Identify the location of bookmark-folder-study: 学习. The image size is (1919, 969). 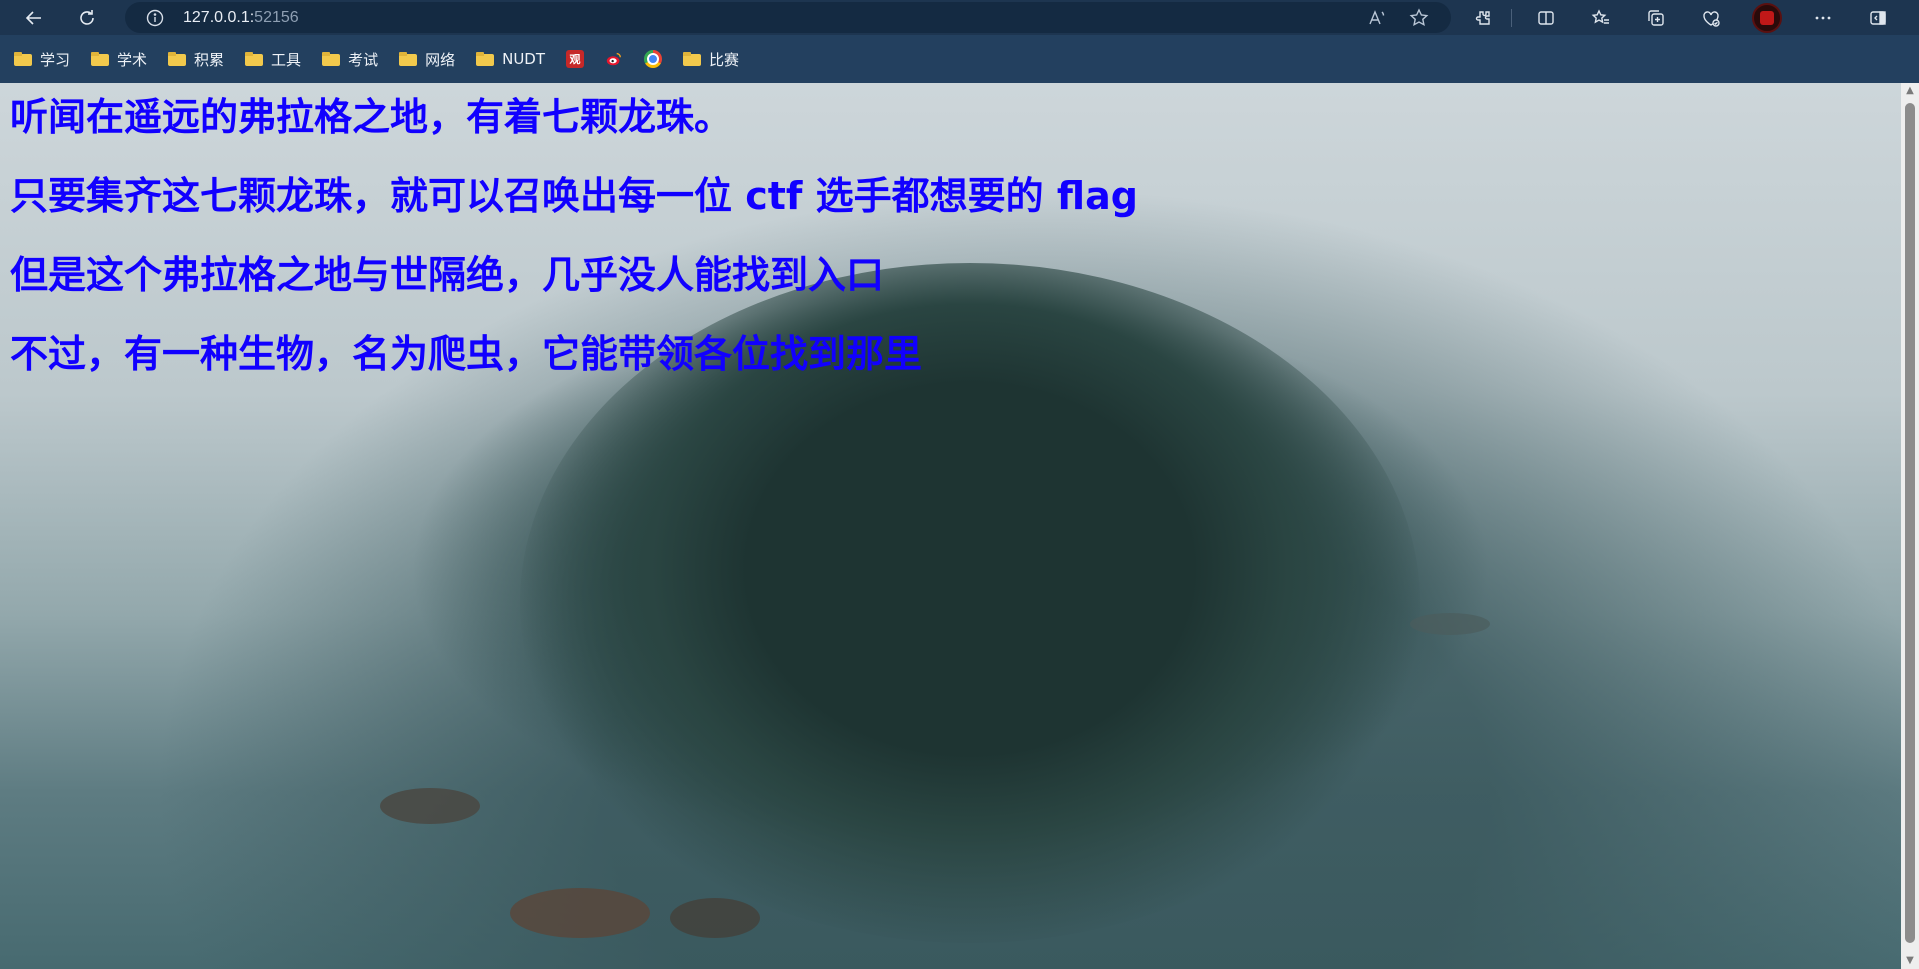
(42, 59).